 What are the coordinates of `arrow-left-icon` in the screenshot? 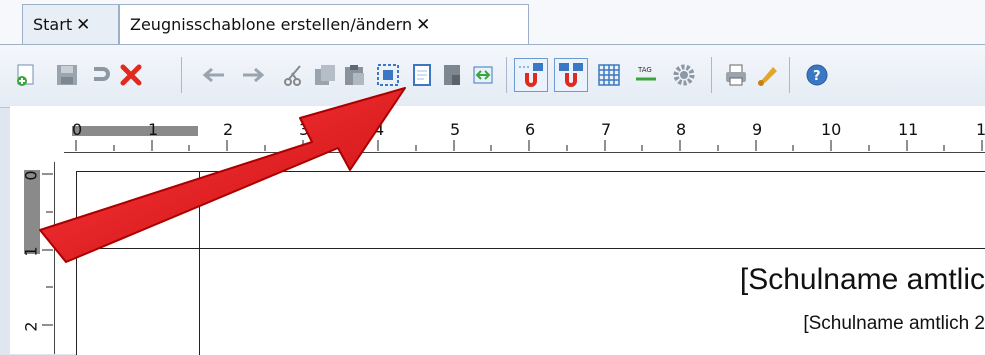 It's located at (214, 75).